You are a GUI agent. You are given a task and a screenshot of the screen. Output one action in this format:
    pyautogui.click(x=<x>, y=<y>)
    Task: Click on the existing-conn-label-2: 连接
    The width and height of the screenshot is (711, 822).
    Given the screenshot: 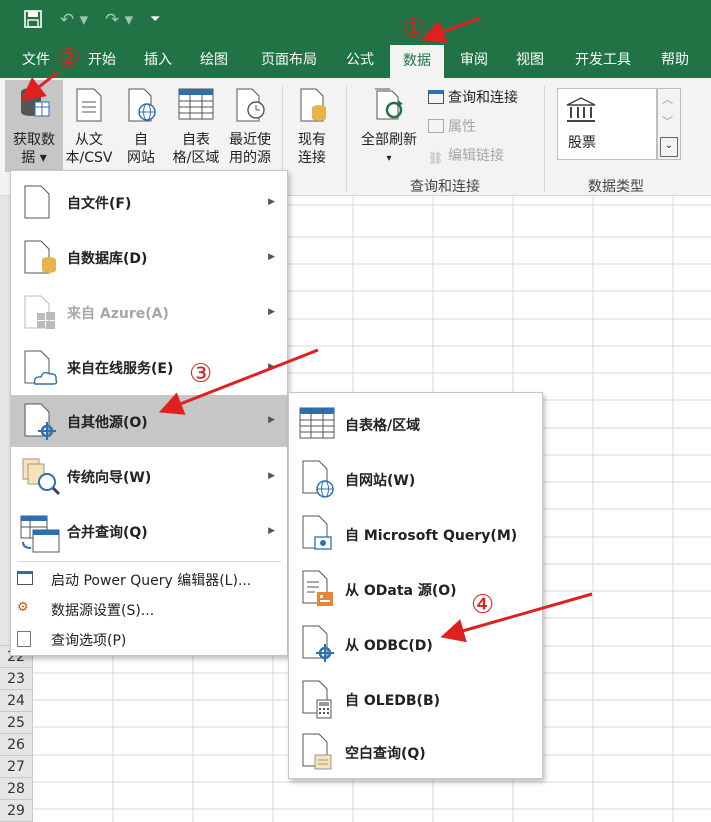 What is the action you would take?
    pyautogui.click(x=312, y=158)
    